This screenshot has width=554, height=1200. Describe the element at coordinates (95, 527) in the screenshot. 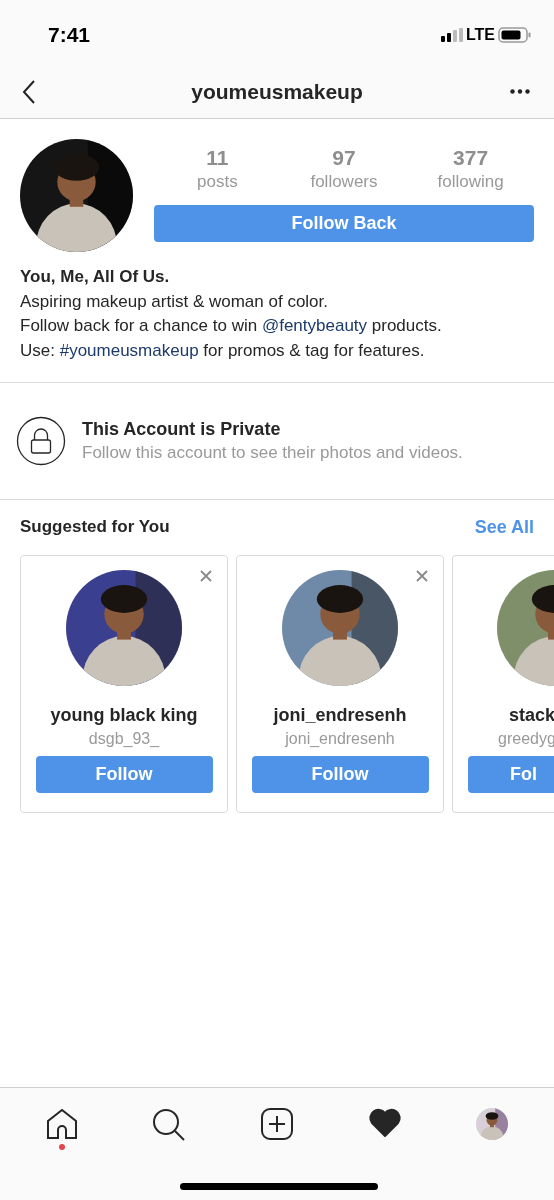

I see `section-title: Suggested for You` at that location.